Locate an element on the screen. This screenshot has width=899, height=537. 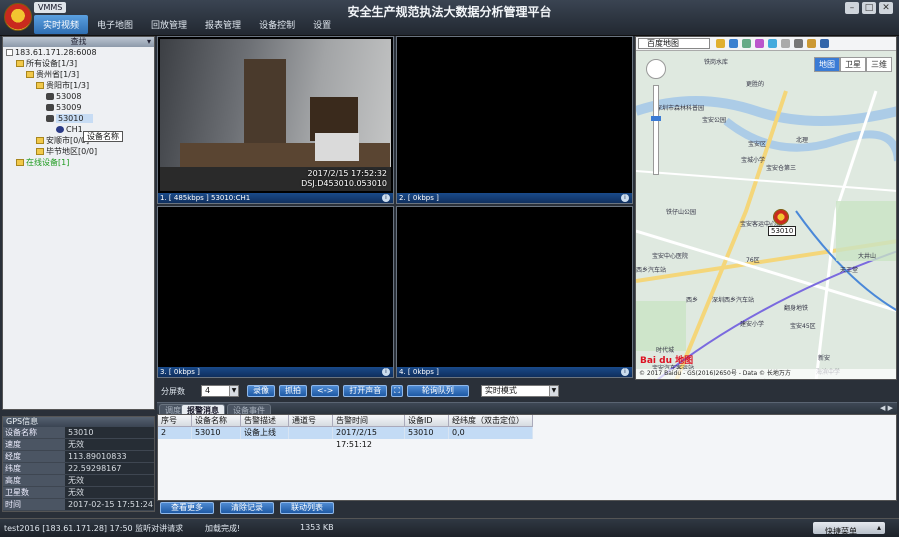
clear-records-button: 清除记录 is located at coordinates (247, 508).